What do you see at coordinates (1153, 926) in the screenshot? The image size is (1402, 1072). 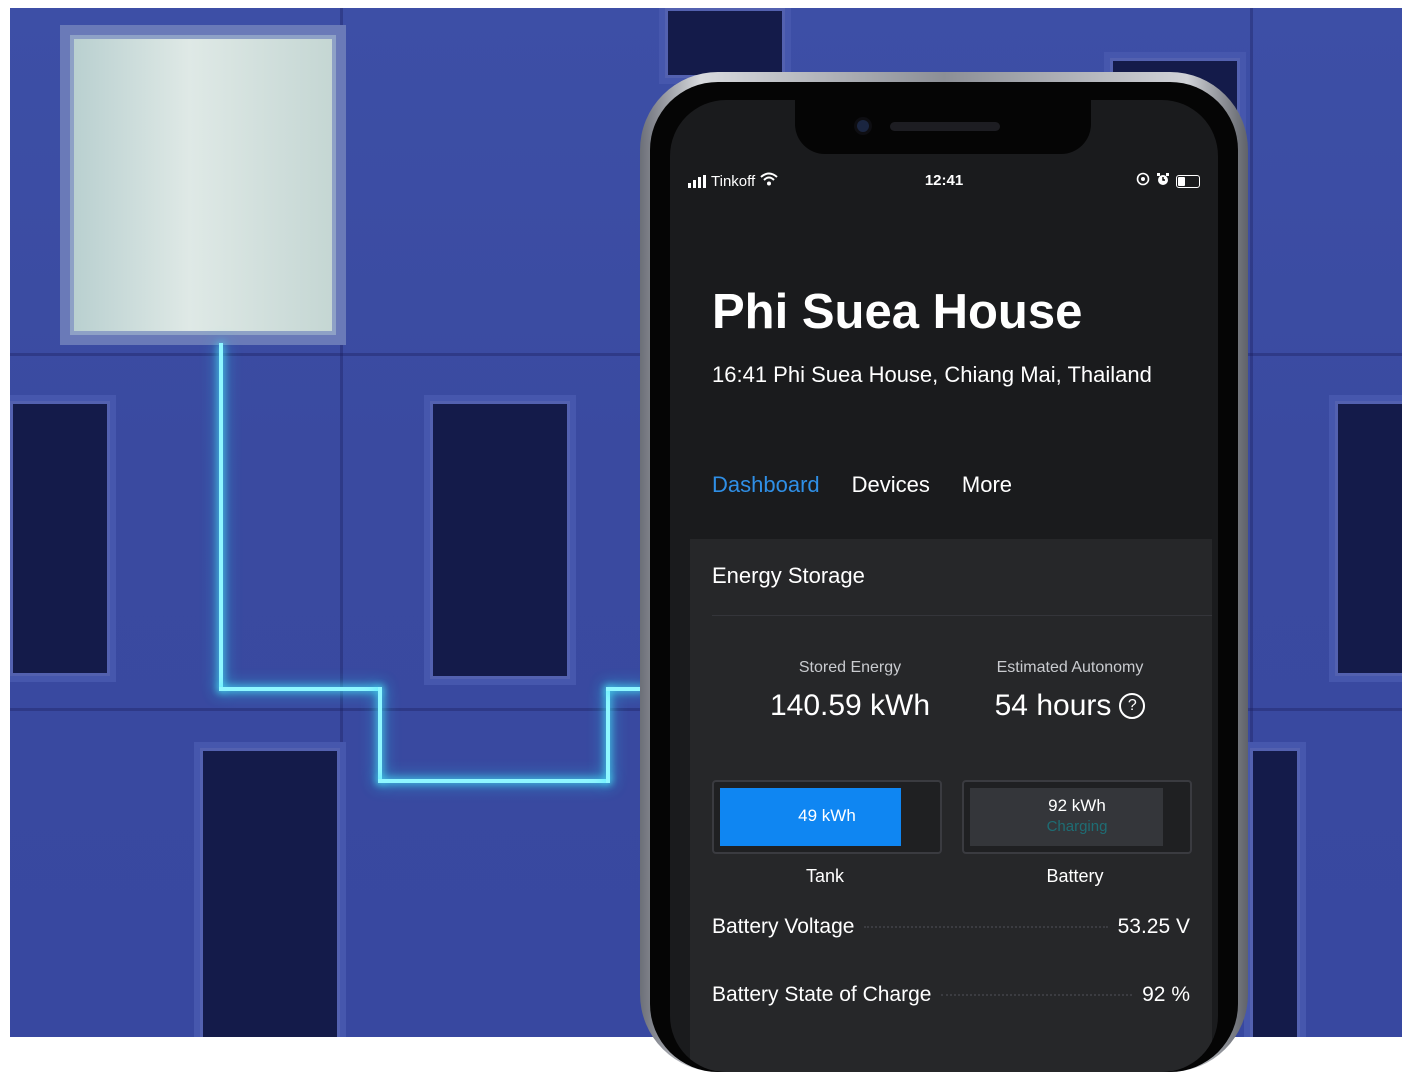 I see `row-value: 53.25 V` at bounding box center [1153, 926].